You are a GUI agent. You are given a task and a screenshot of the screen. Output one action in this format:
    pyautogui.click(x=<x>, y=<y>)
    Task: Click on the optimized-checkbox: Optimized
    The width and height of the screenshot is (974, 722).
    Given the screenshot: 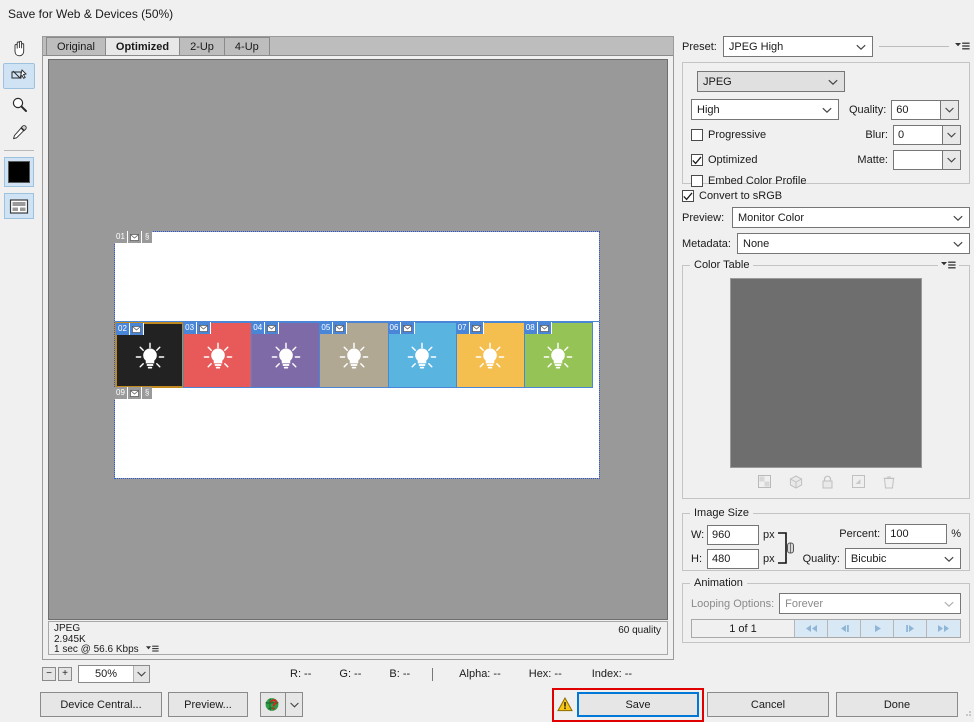 What is the action you would take?
    pyautogui.click(x=724, y=160)
    